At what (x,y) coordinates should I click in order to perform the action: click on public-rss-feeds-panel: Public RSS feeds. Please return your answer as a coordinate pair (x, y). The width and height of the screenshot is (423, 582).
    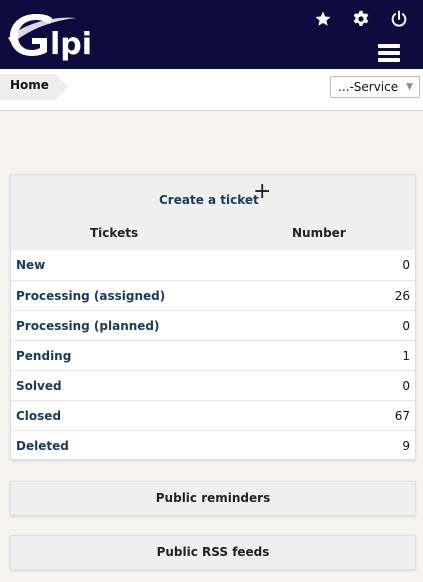
    Looking at the image, I should click on (213, 552).